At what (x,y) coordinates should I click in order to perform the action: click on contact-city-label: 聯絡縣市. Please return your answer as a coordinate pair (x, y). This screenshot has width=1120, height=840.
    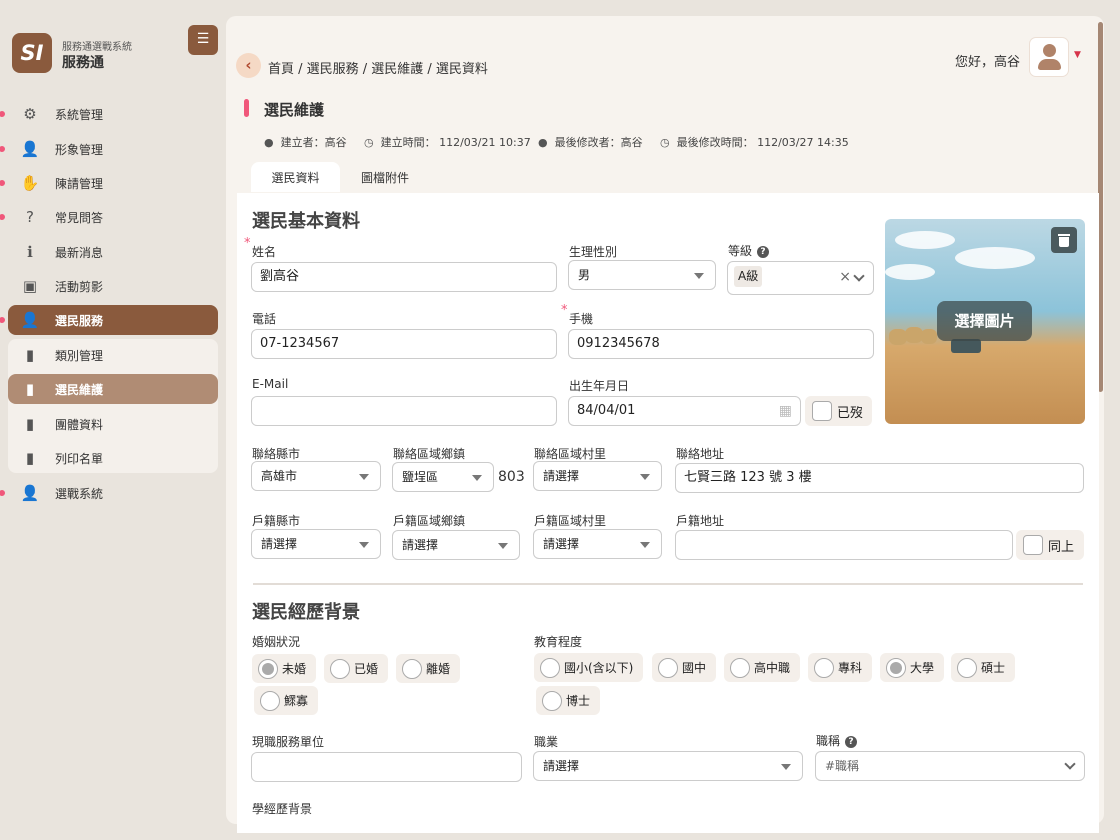
    Looking at the image, I should click on (276, 454).